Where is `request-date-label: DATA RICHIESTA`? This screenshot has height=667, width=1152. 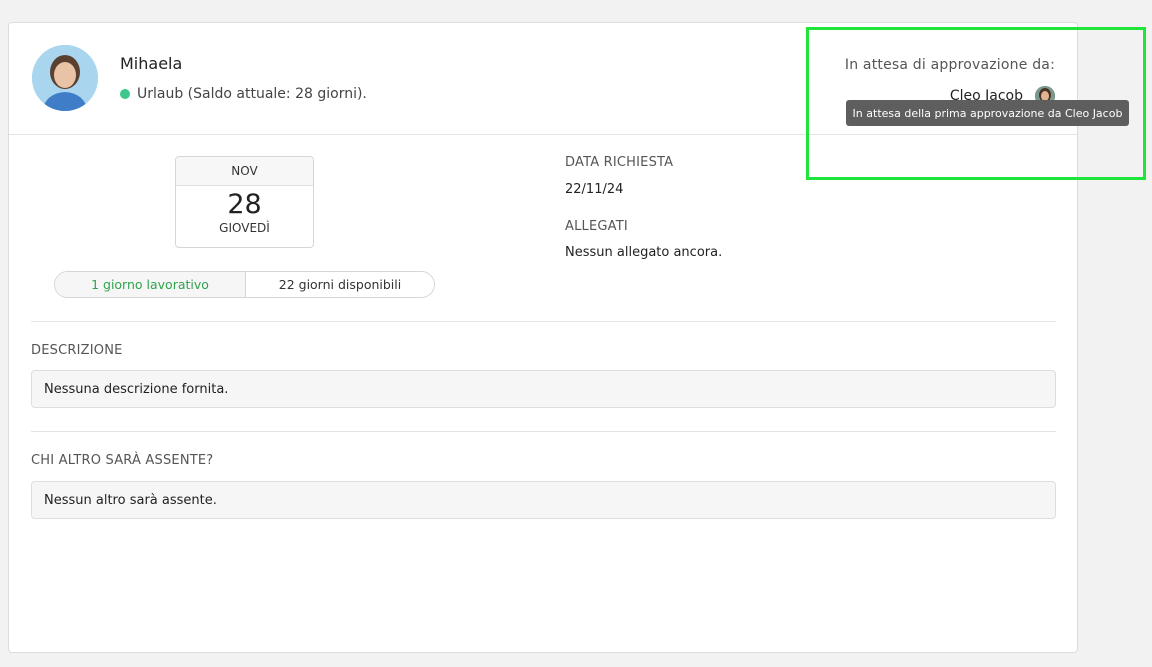 request-date-label: DATA RICHIESTA is located at coordinates (619, 162).